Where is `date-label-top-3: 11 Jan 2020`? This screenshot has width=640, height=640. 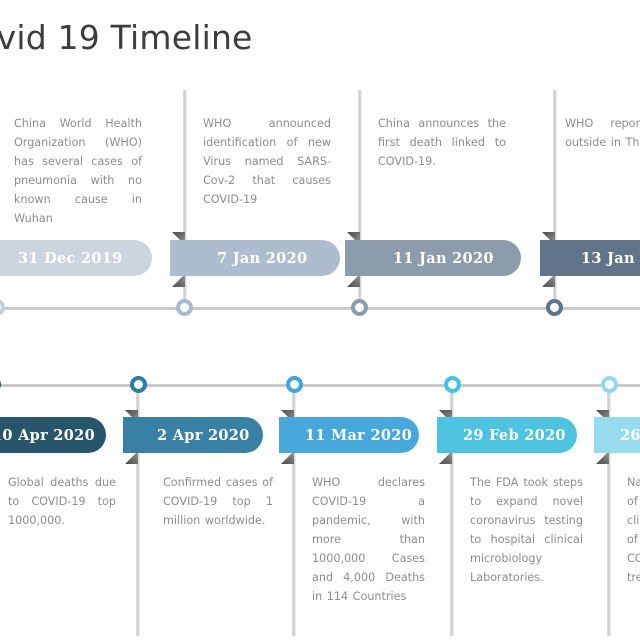
date-label-top-3: 11 Jan 2020 is located at coordinates (443, 258).